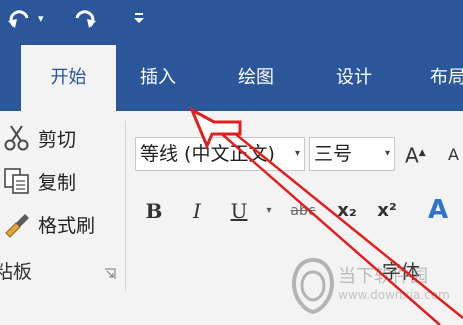 This screenshot has height=325, width=463. I want to click on watermark-name: 当下软件园, so click(383, 276).